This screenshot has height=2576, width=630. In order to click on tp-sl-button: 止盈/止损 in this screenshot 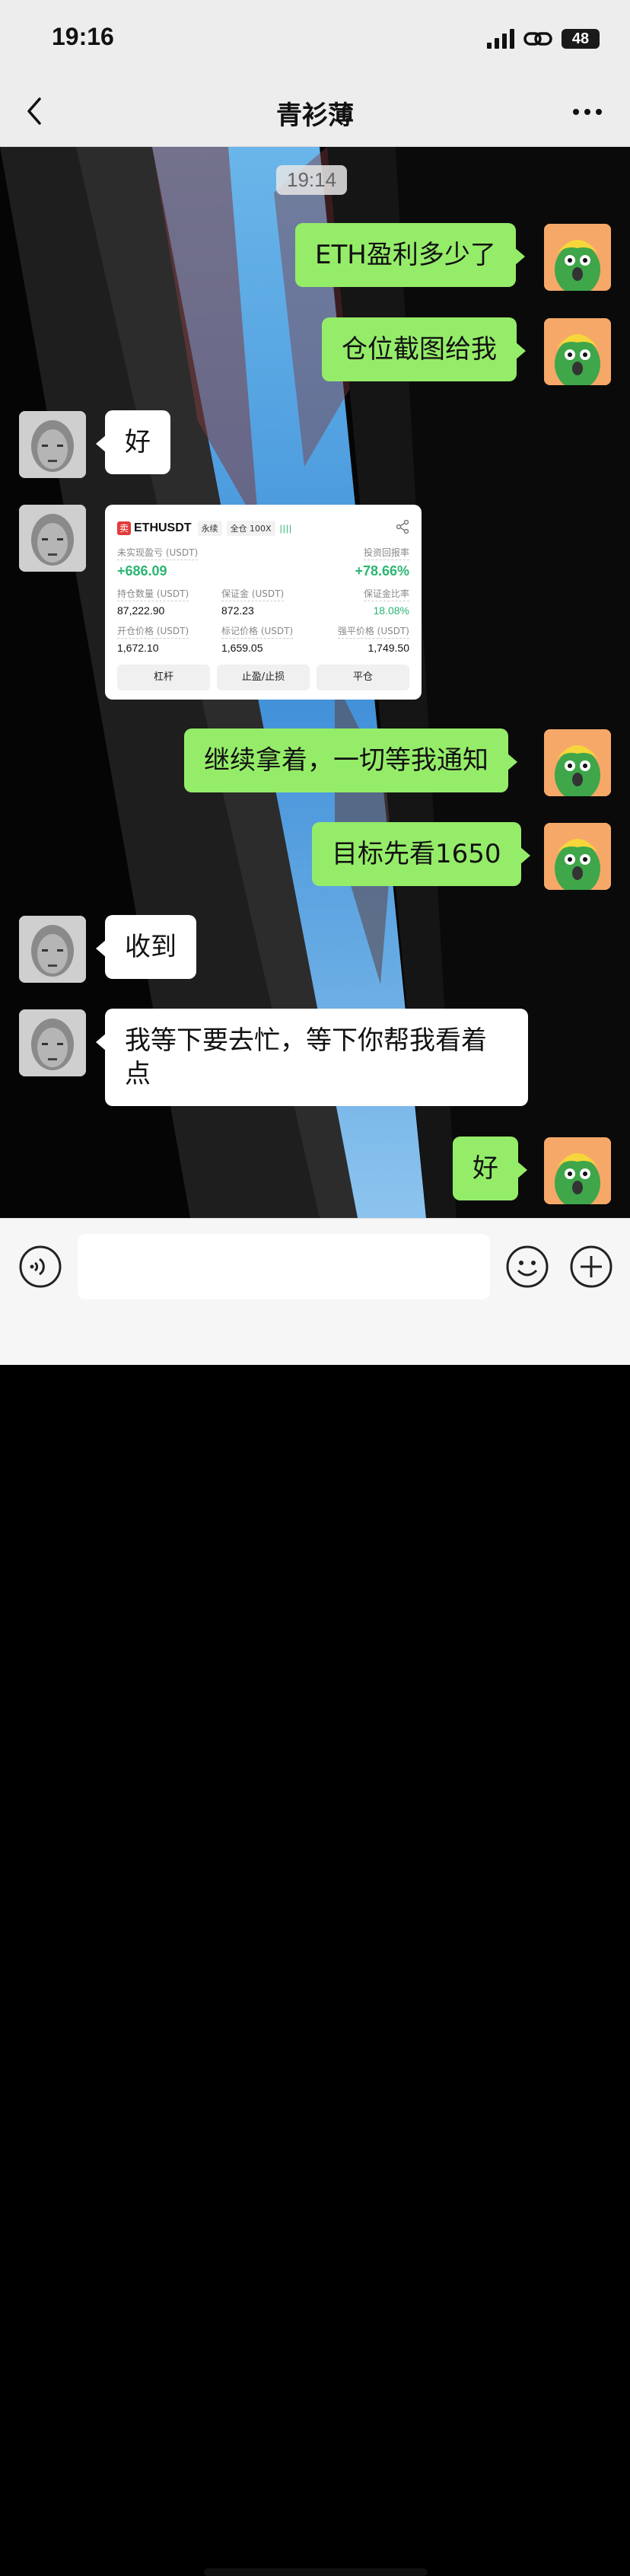, I will do `click(263, 678)`.